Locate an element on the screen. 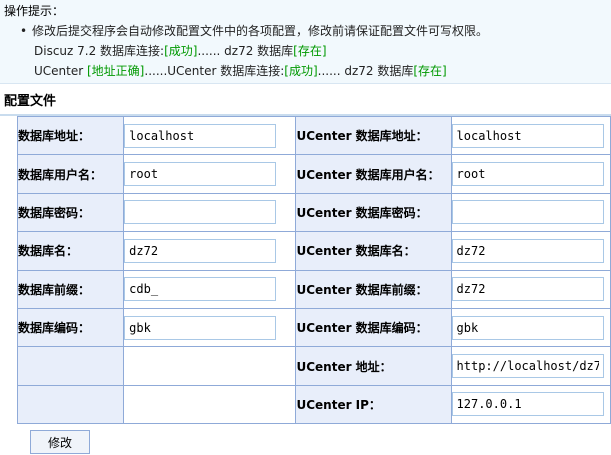 The width and height of the screenshot is (611, 455). notice-line-1-text: 修改后提交程序会自动修改配置文件中的各项配置，修改前请保证配置文件可写权限。 is located at coordinates (260, 31).